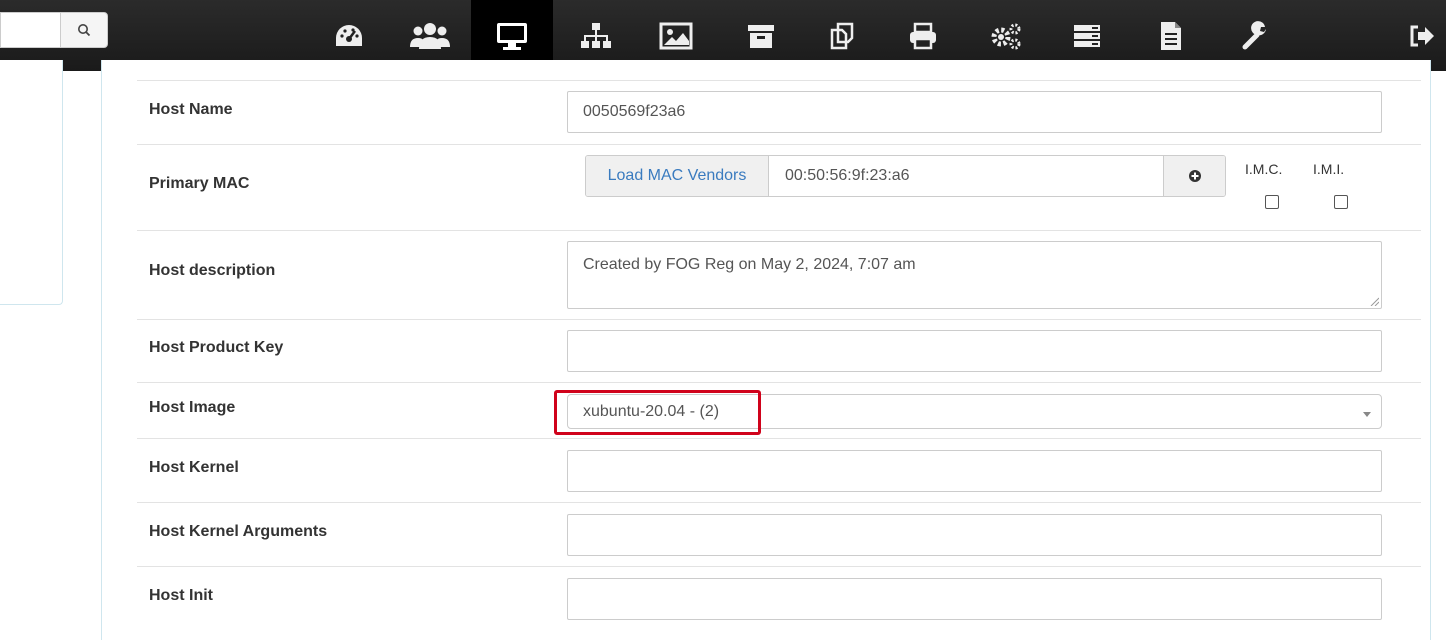 The image size is (1446, 640). Describe the element at coordinates (779, 410) in the screenshot. I see `row-host-image: Host Image xubuntu-20.04 - (2)` at that location.